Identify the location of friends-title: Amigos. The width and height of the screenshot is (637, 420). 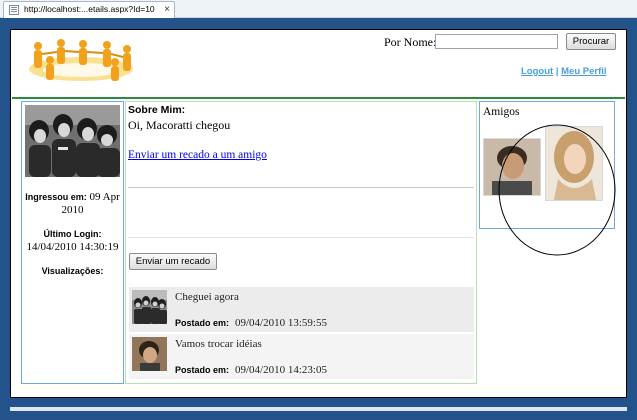
(501, 112).